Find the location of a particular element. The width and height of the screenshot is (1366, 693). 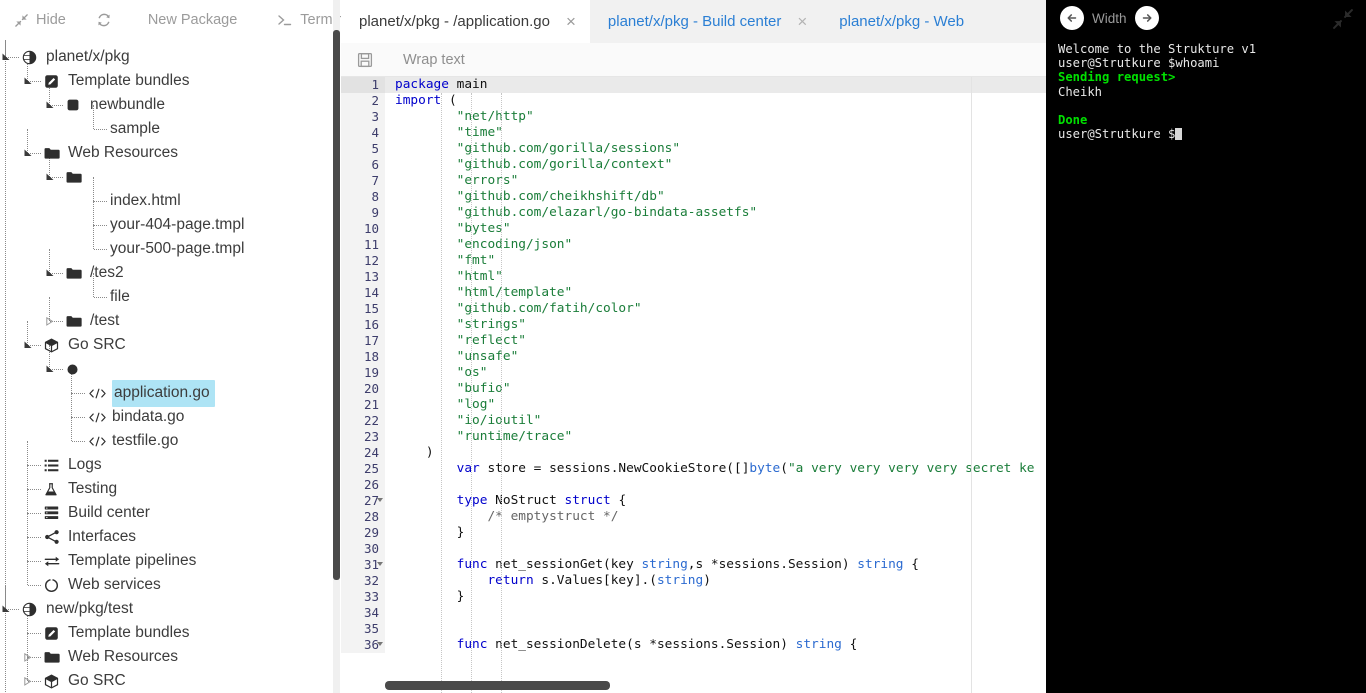

tree-item-testing: Testing is located at coordinates (168, 489).